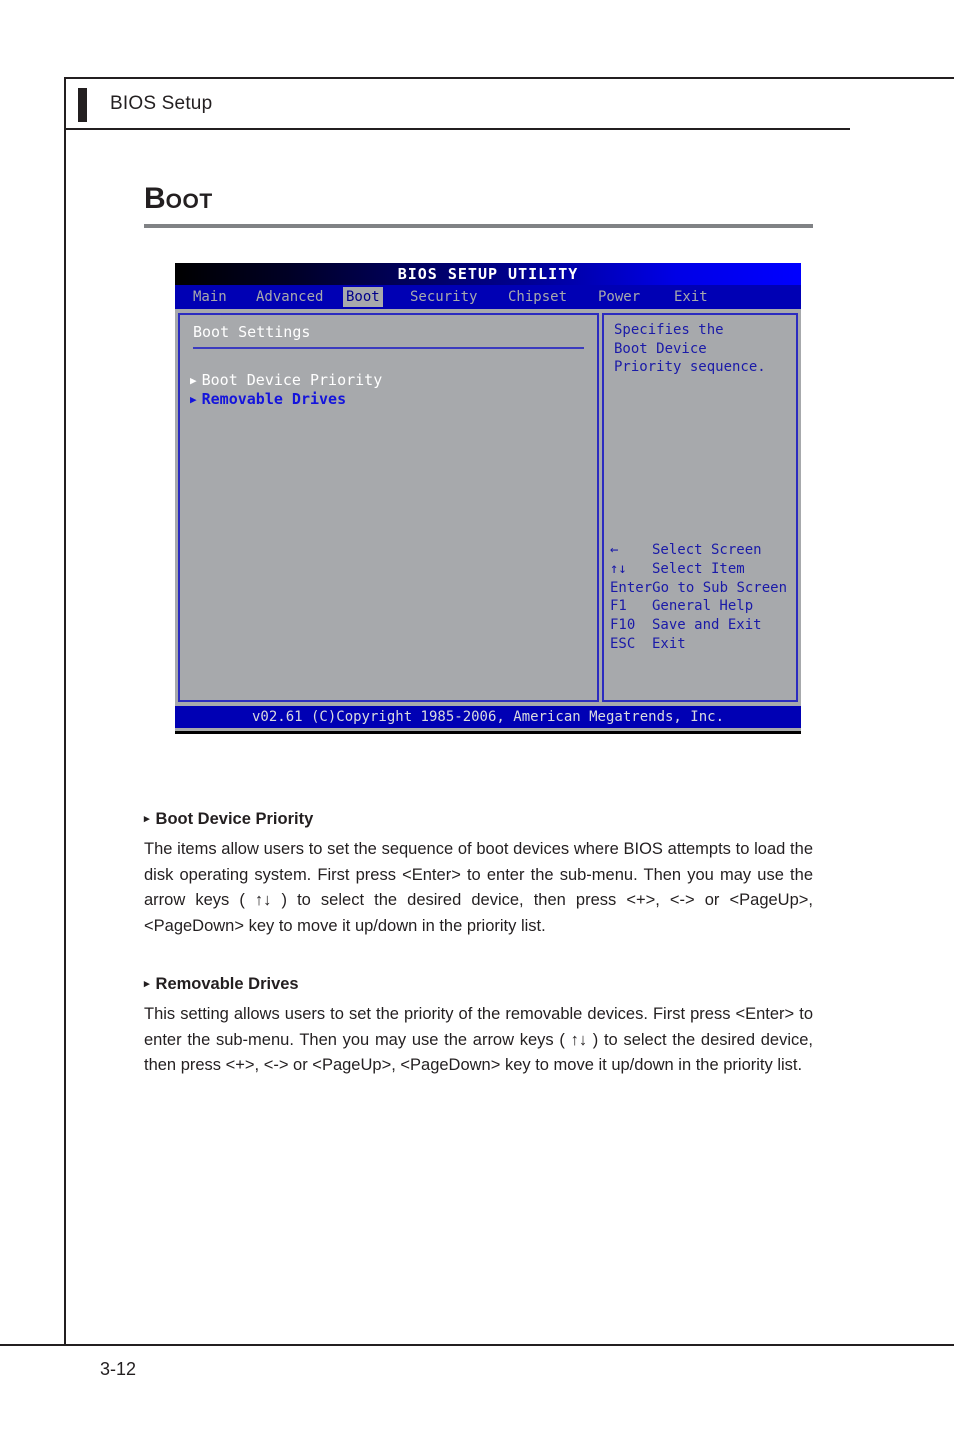 The height and width of the screenshot is (1431, 954). Describe the element at coordinates (623, 643) in the screenshot. I see `bios-legend-key: ESC` at that location.